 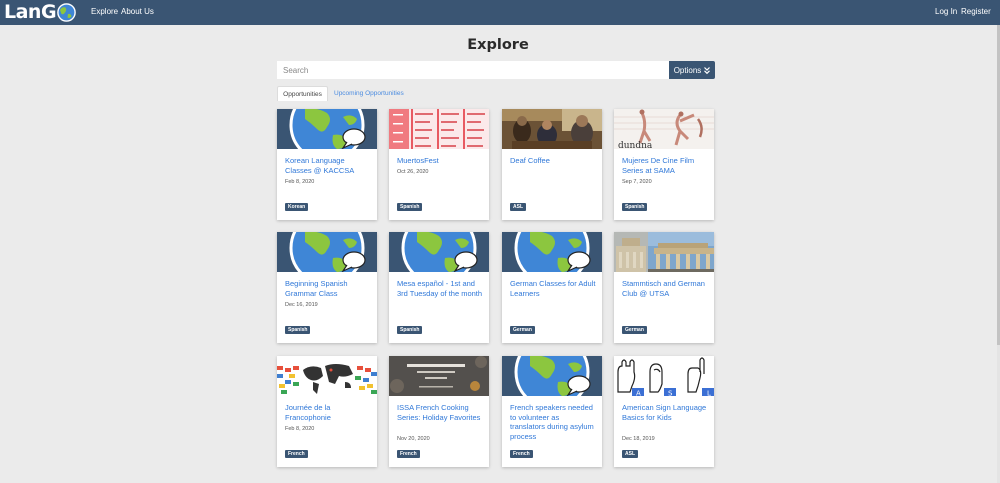 I want to click on tab-opportunities: Opportunities, so click(x=302, y=93).